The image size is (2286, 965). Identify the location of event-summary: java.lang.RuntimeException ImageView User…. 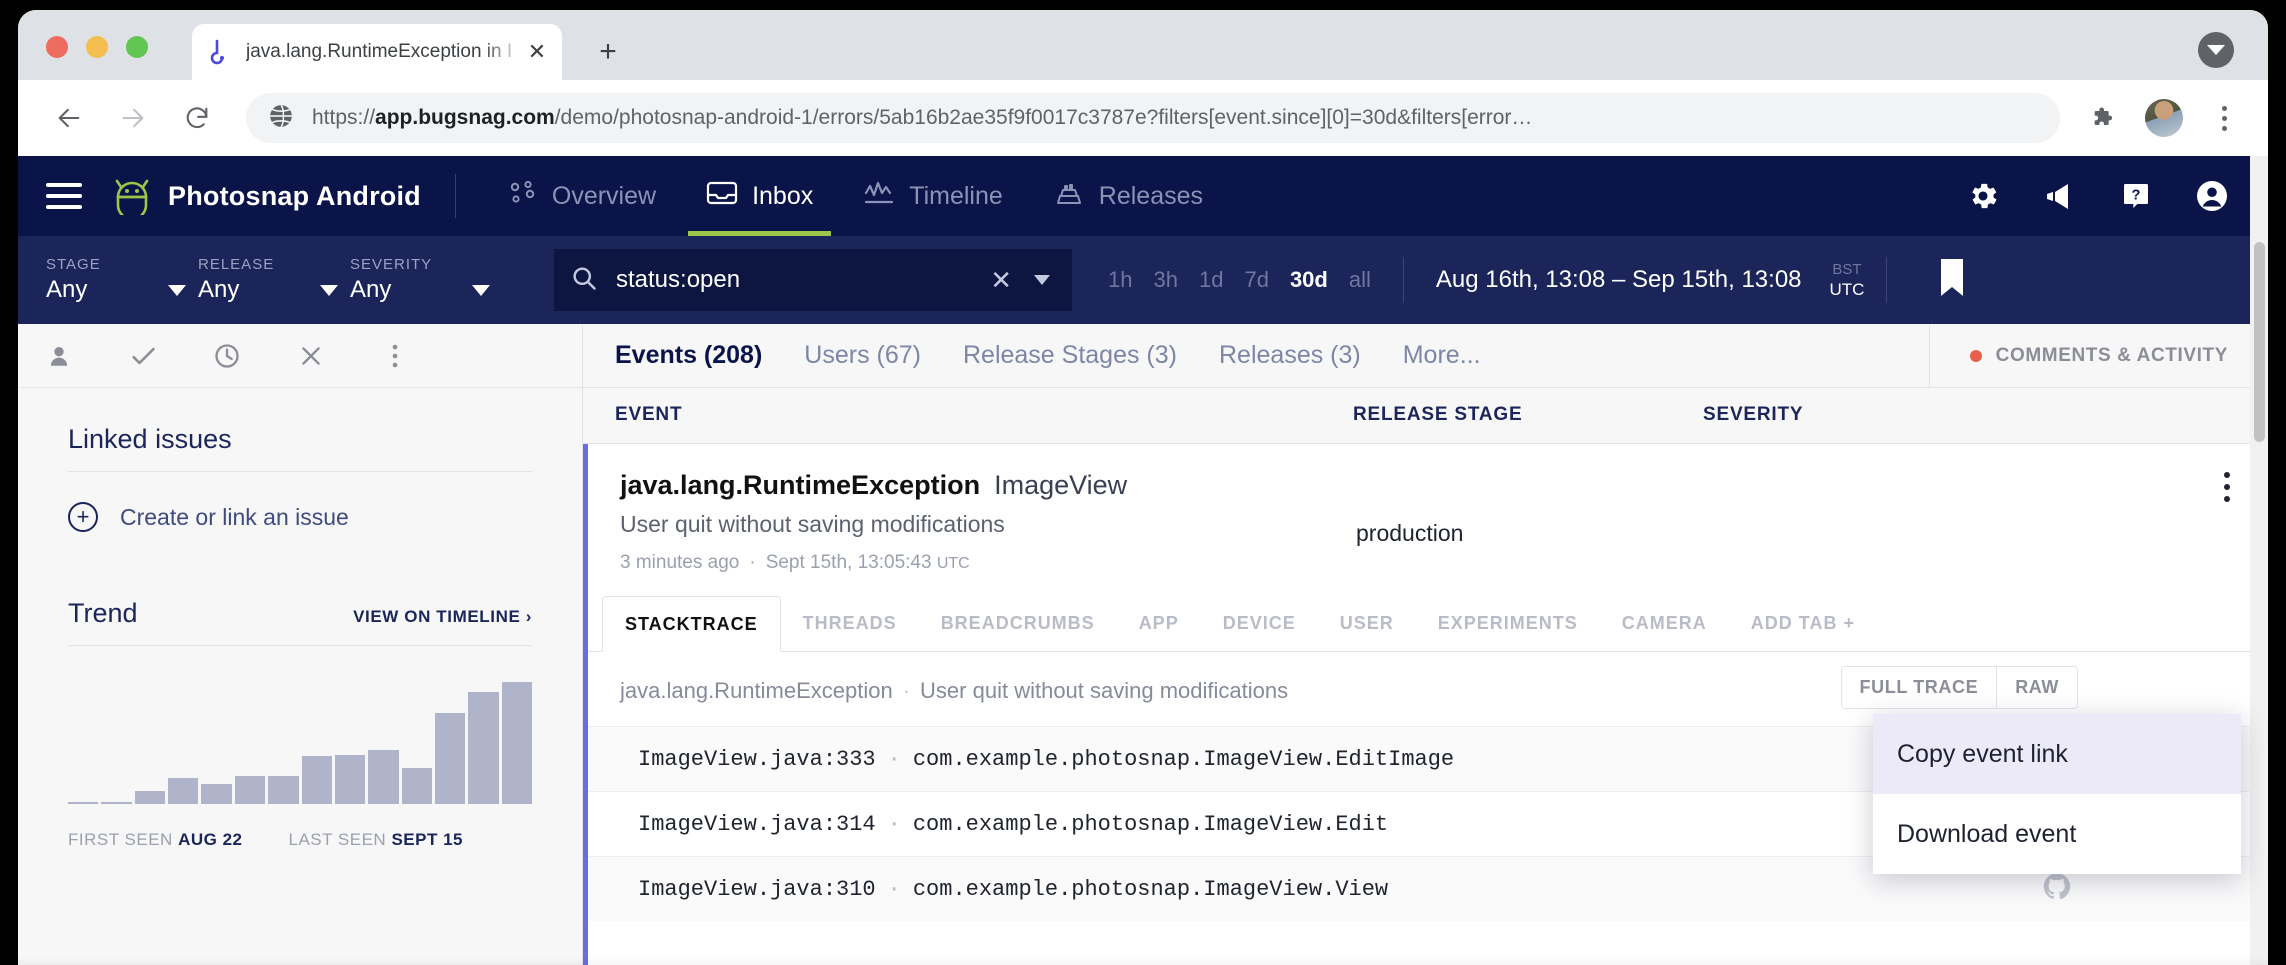
(1428, 509).